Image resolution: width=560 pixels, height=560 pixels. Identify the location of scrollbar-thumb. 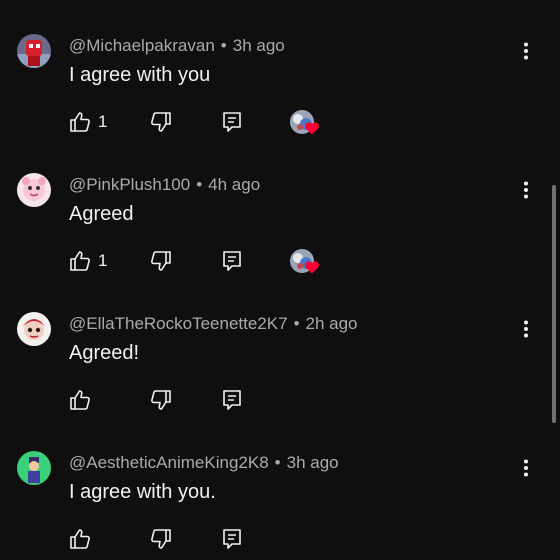
(554, 304).